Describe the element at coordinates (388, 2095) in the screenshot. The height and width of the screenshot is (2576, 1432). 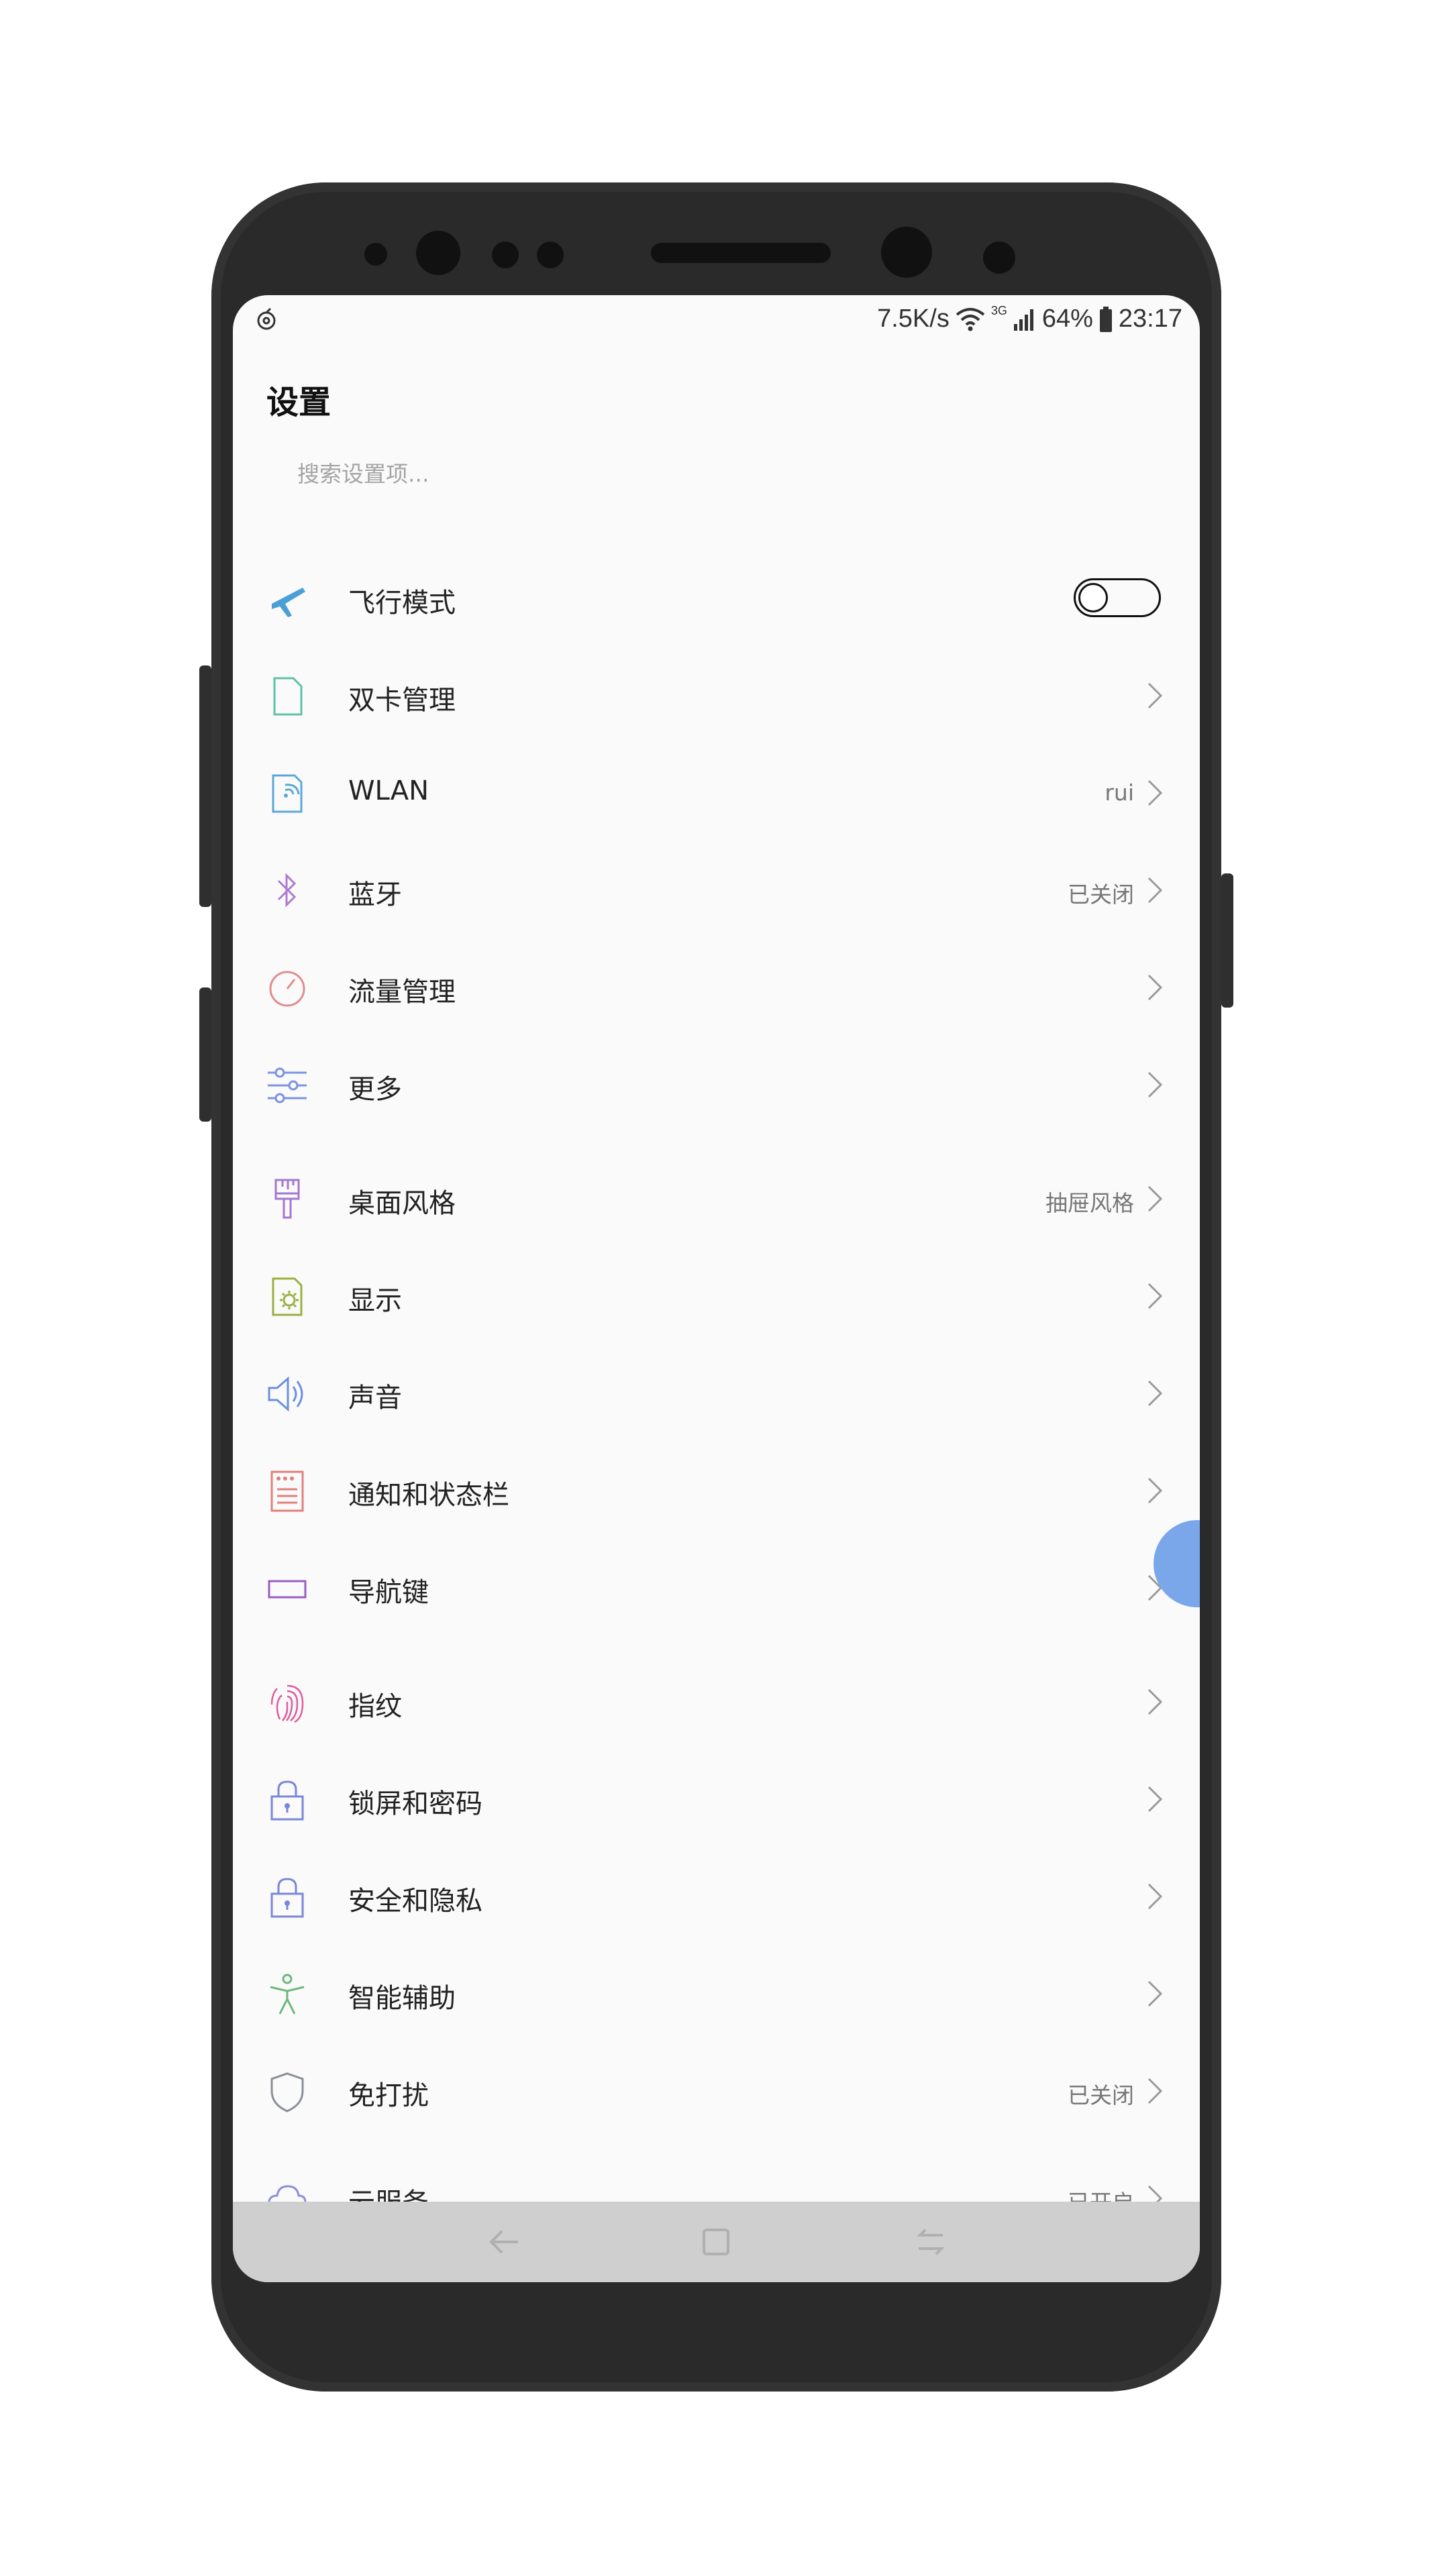
I see `settings-row-label: 免打扰` at that location.